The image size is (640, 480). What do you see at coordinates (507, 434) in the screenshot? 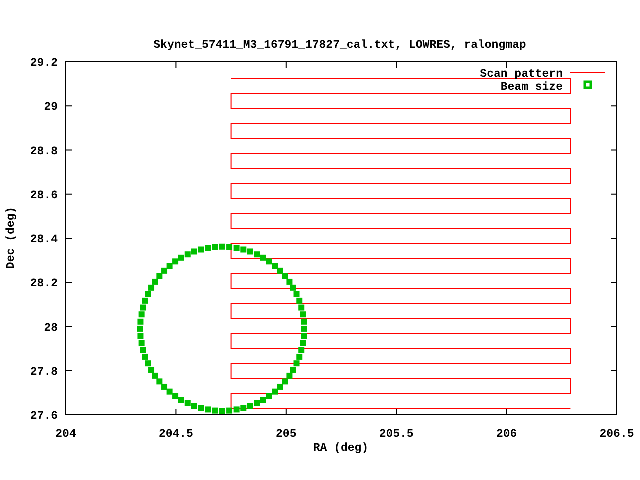
I see `x-tick-label: 206` at bounding box center [507, 434].